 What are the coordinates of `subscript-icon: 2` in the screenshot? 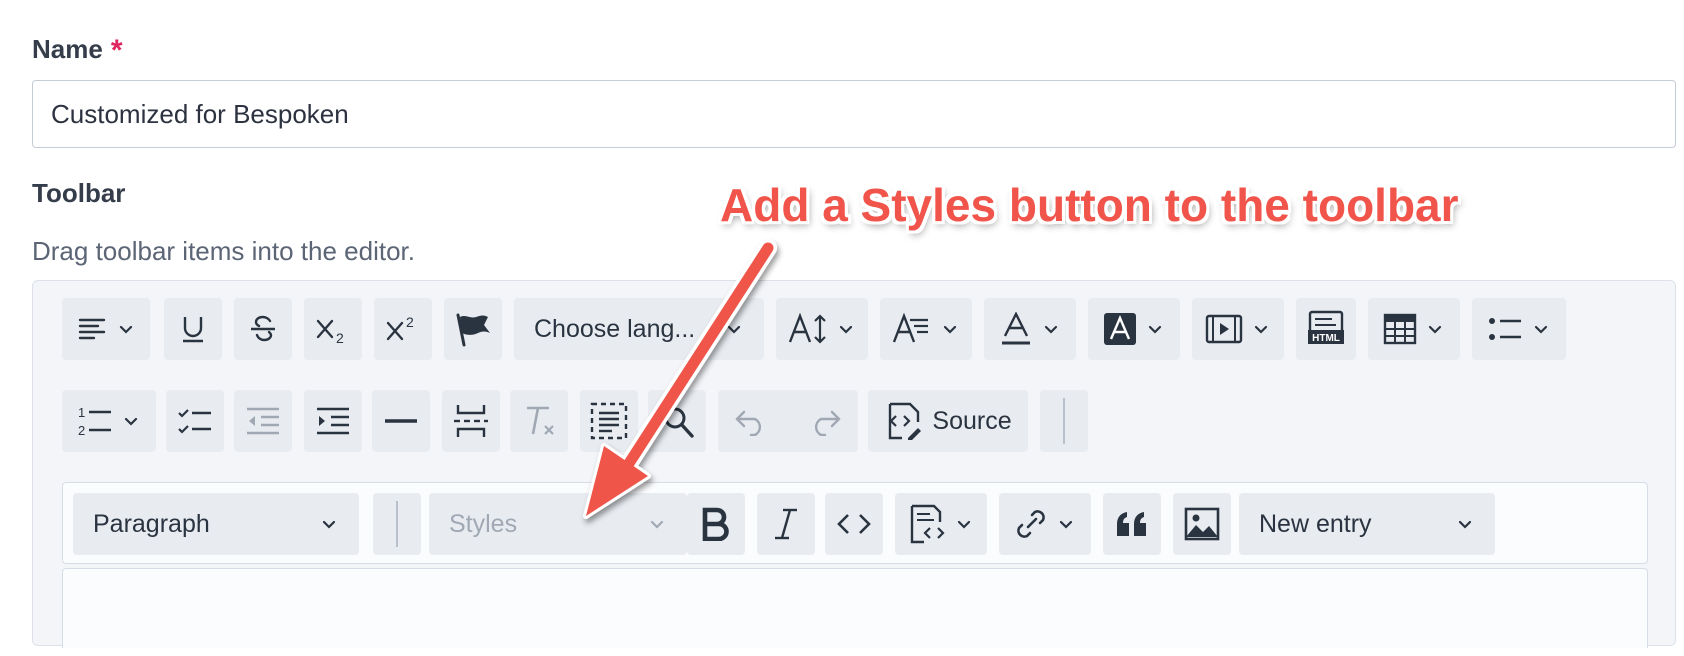 It's located at (330, 332).